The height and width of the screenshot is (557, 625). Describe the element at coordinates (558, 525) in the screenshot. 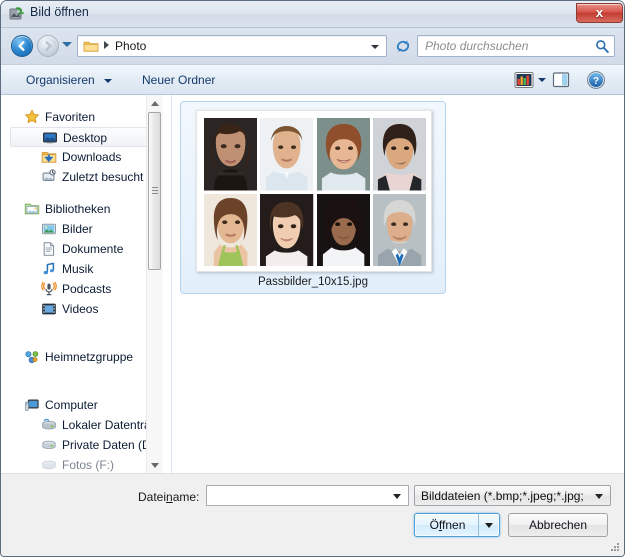

I see `cancel-button: Abbrechen` at that location.